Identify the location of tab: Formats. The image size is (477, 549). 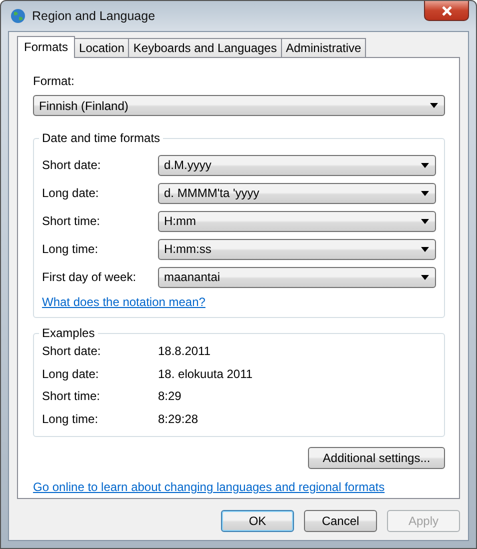
(46, 47).